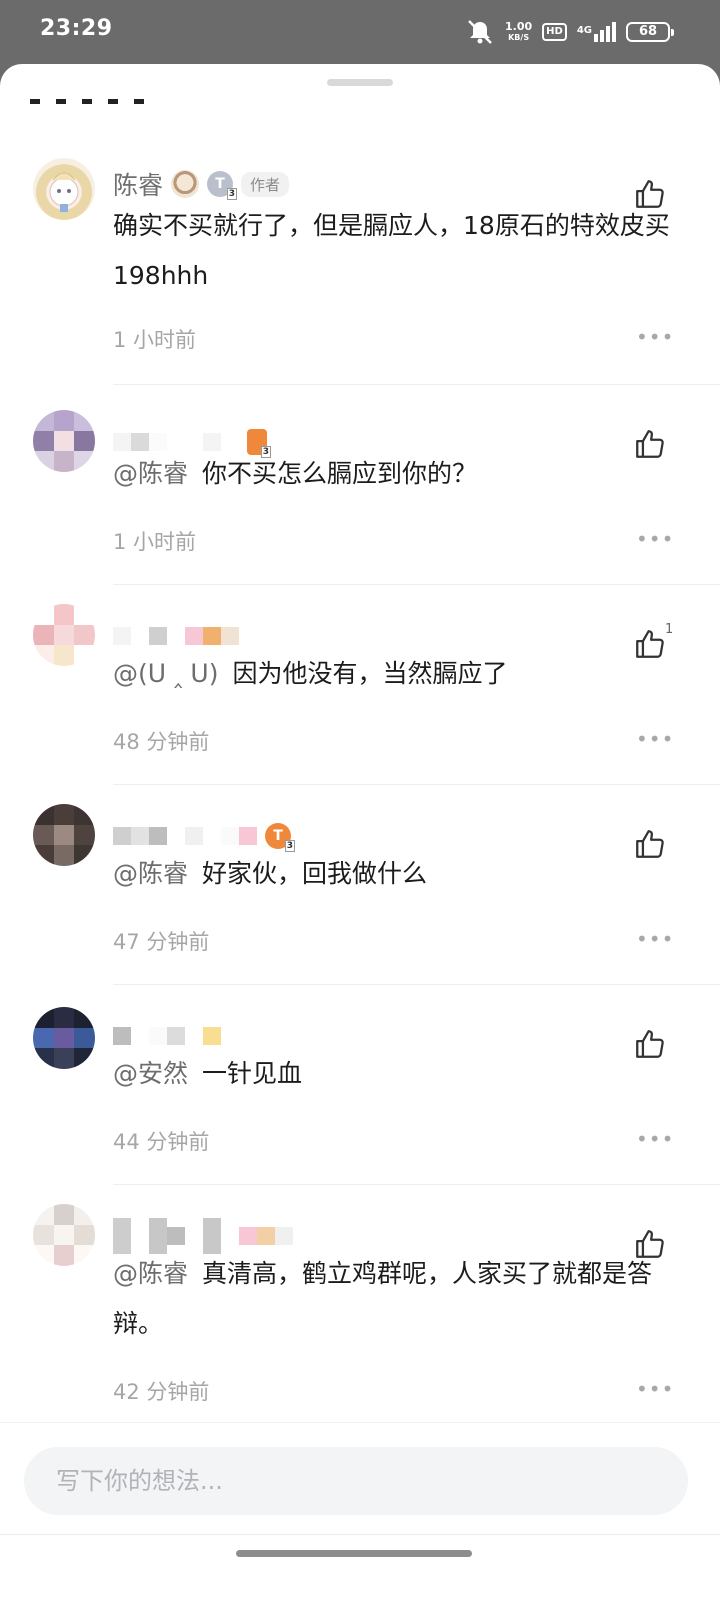 The height and width of the screenshot is (1600, 720). Describe the element at coordinates (110, 97) in the screenshot. I see `sheet-title-cropped` at that location.